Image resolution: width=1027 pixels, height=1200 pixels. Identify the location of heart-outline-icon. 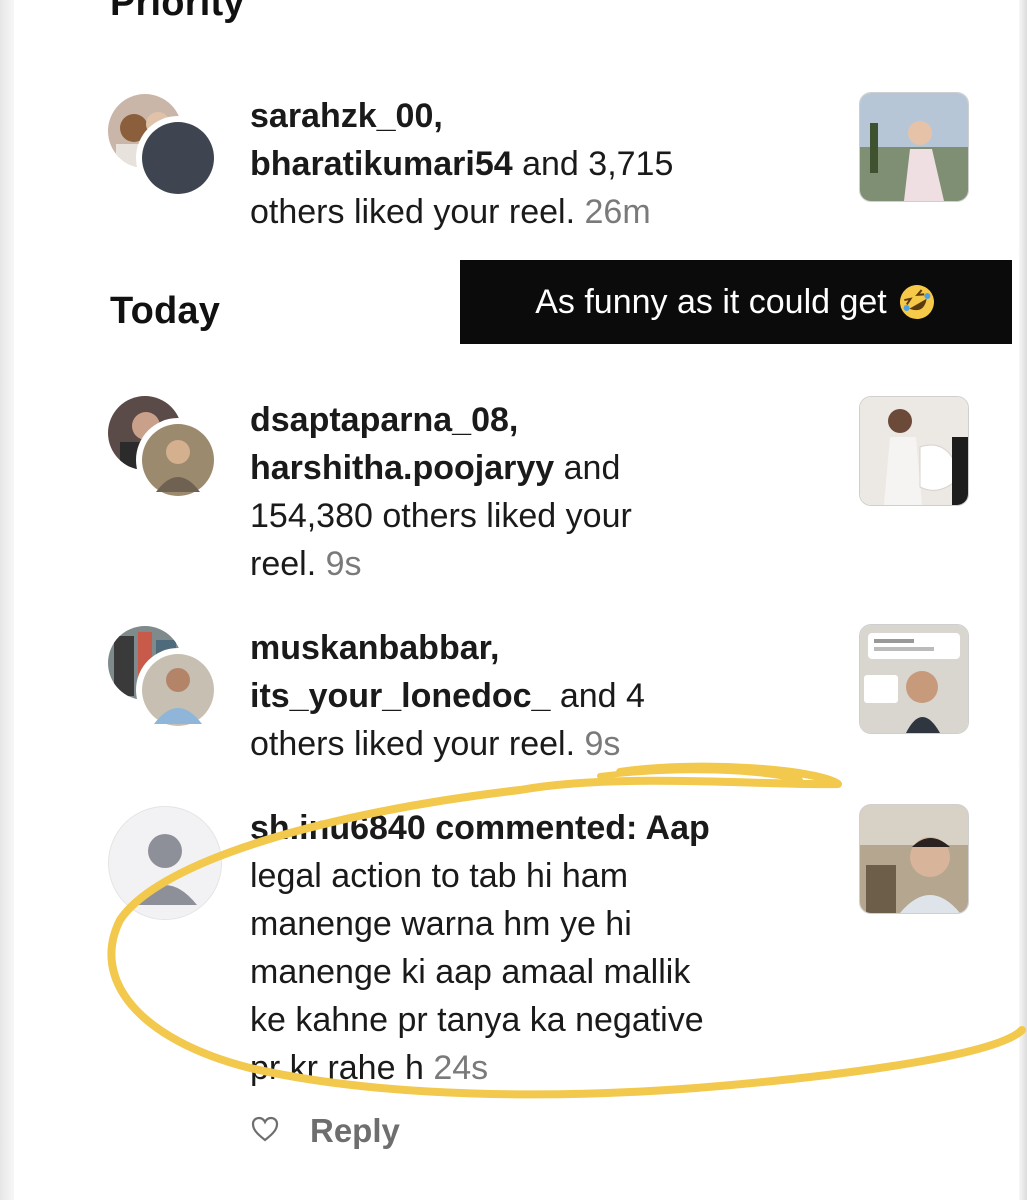
(265, 1131).